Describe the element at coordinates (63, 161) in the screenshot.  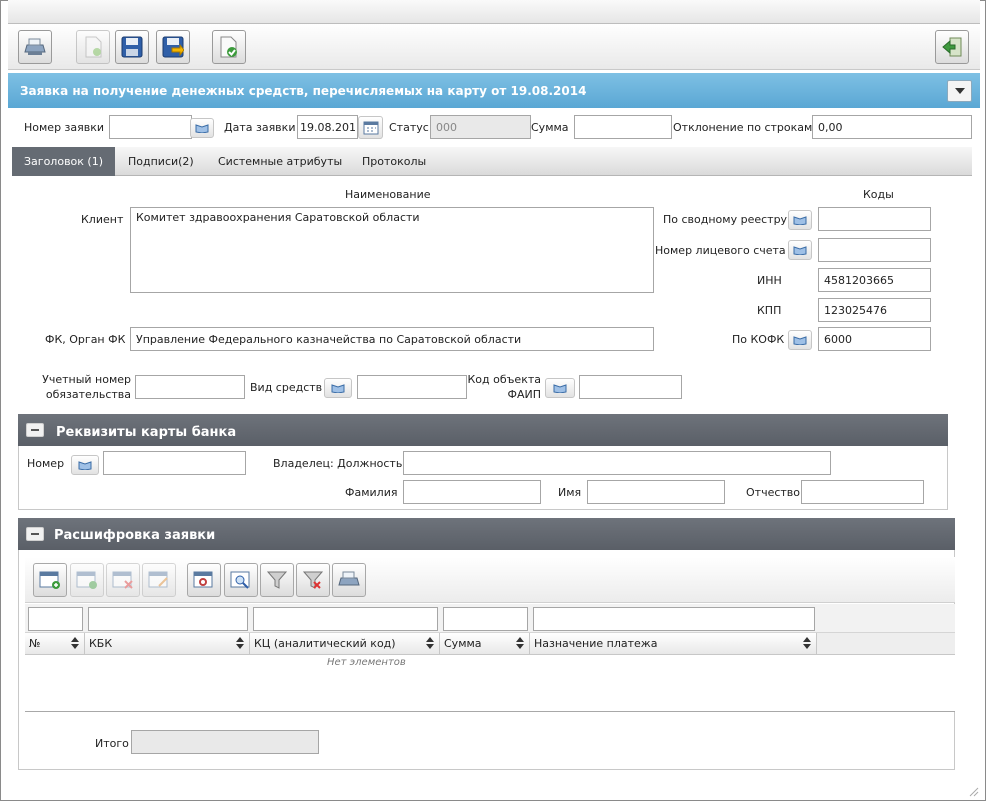
I see `tab-header: Заголовок (1)` at that location.